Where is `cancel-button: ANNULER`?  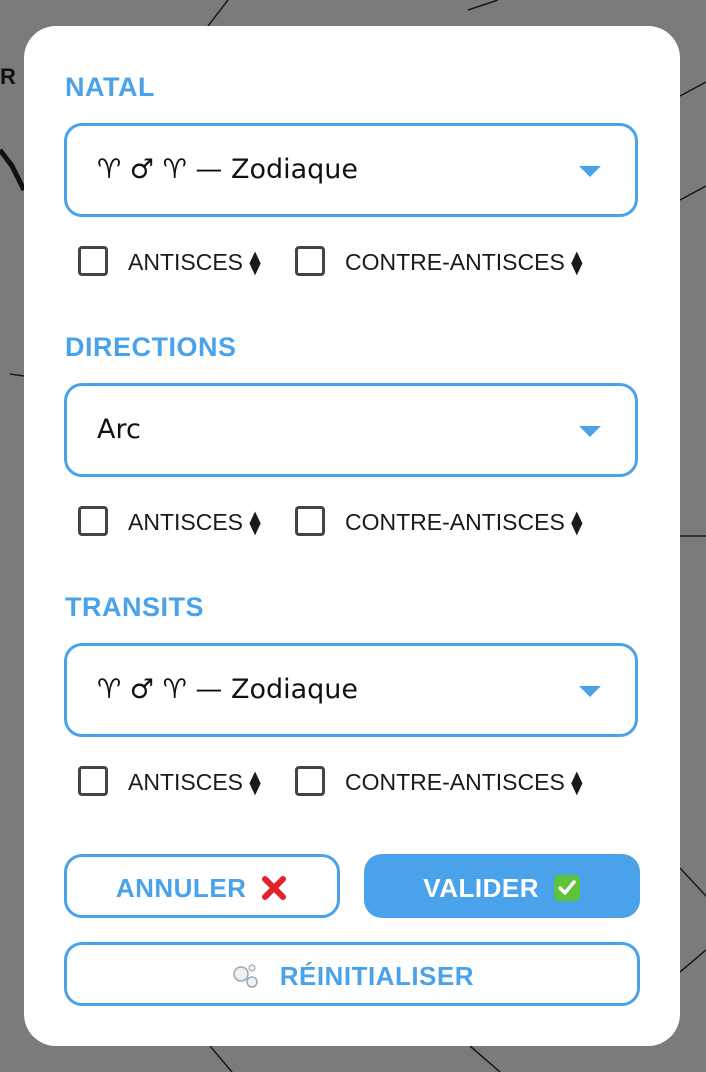 cancel-button: ANNULER is located at coordinates (202, 886).